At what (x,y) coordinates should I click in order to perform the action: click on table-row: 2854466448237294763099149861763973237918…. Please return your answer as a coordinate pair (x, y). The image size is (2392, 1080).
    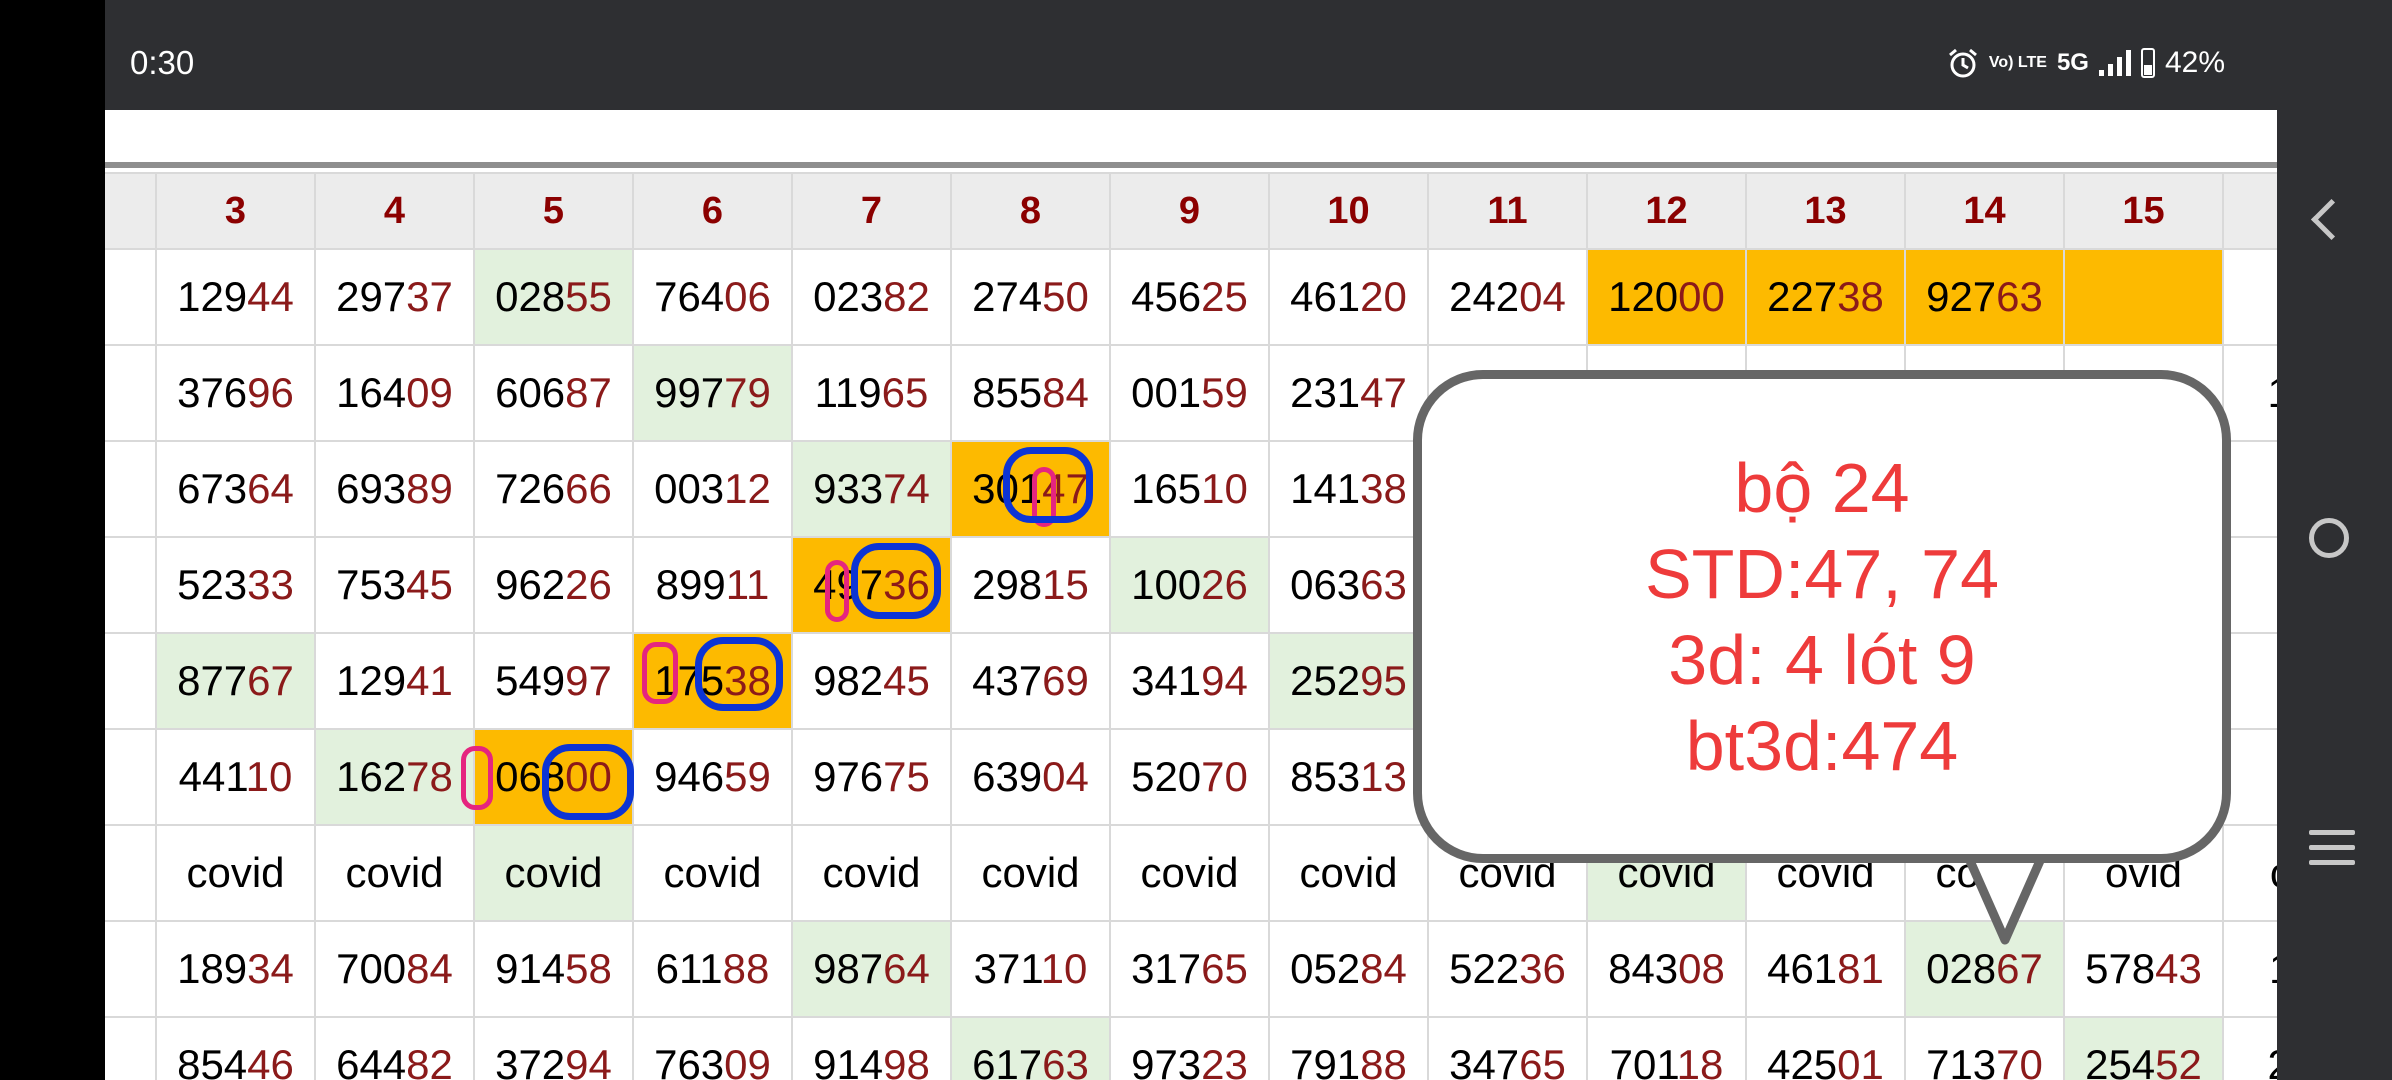
    Looking at the image, I should click on (1191, 1048).